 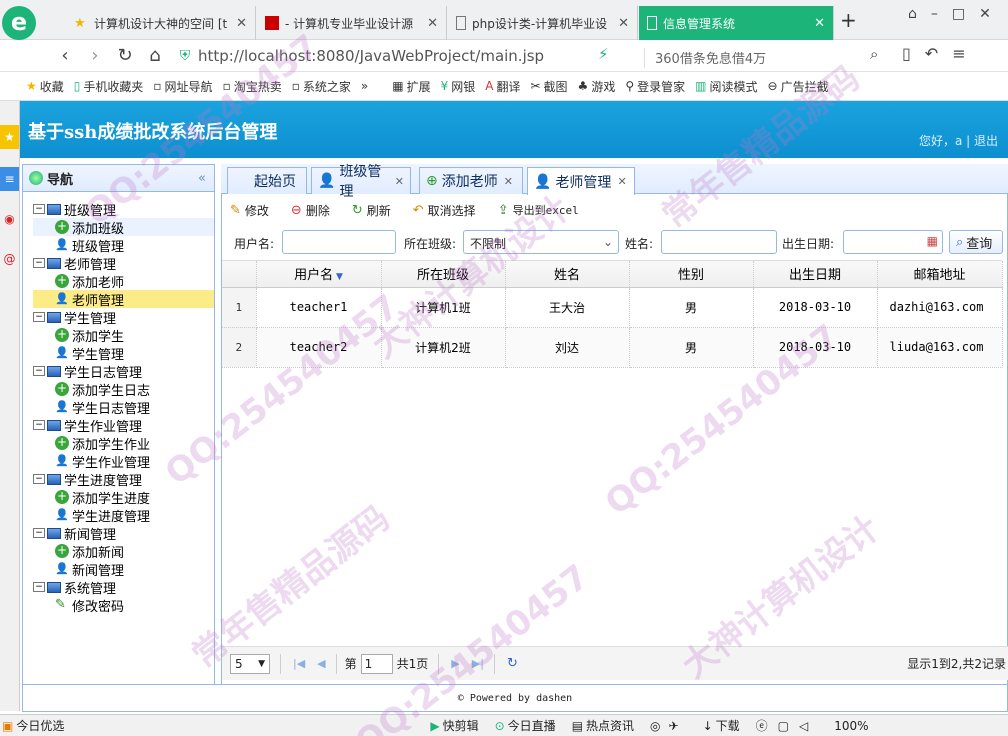 I want to click on page-input: 1, so click(x=376, y=663).